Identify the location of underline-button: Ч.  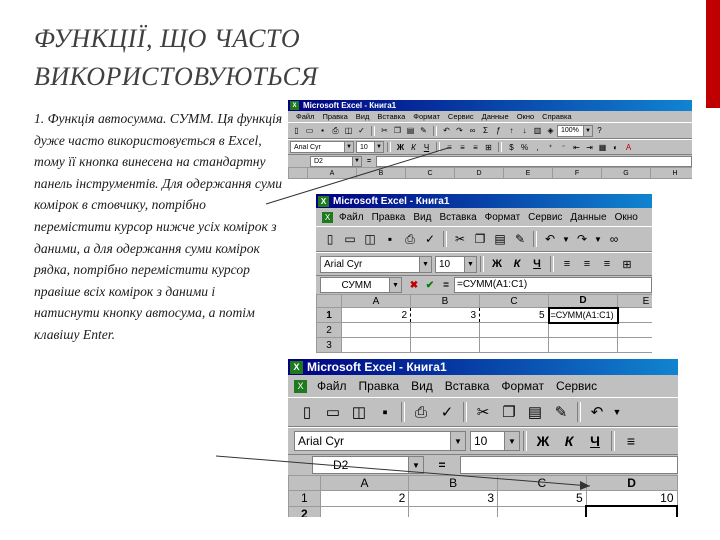
(426, 147).